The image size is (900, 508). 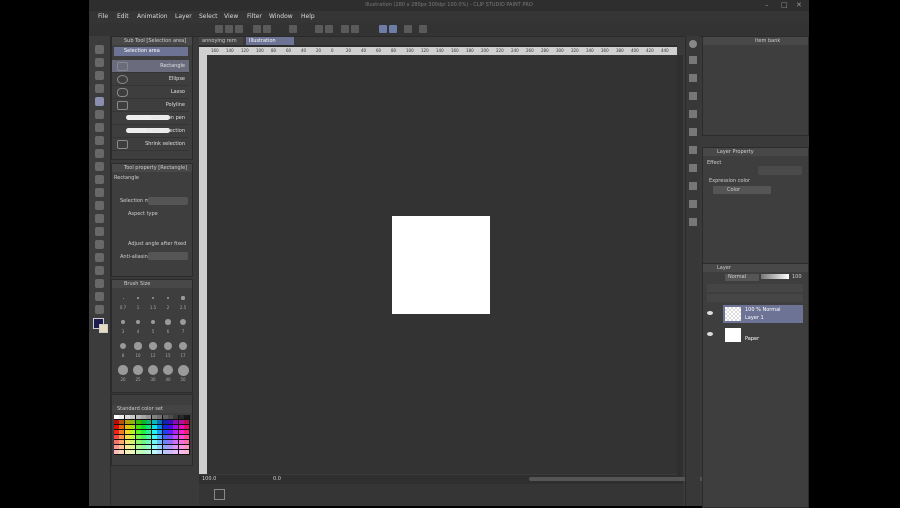 I want to click on brush-size-cell: 10, so click(x=138, y=351).